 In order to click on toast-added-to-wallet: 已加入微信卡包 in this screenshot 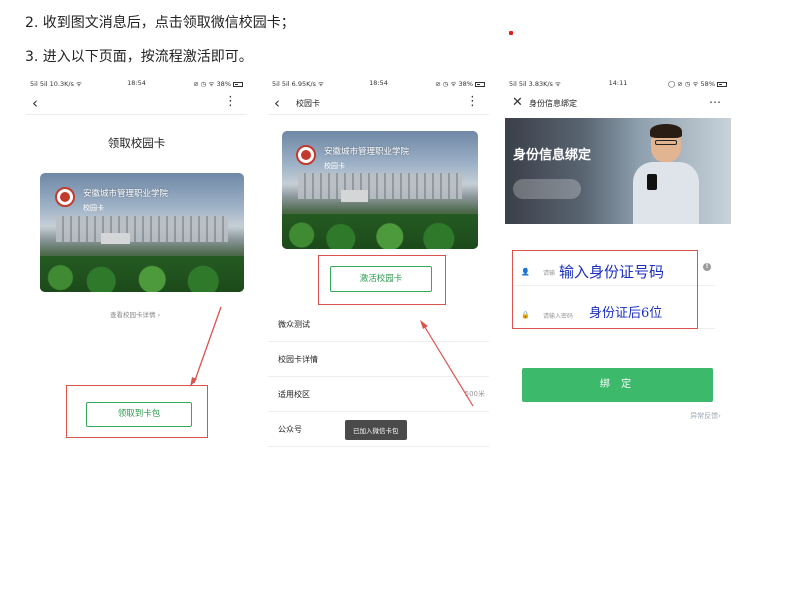, I will do `click(376, 430)`.